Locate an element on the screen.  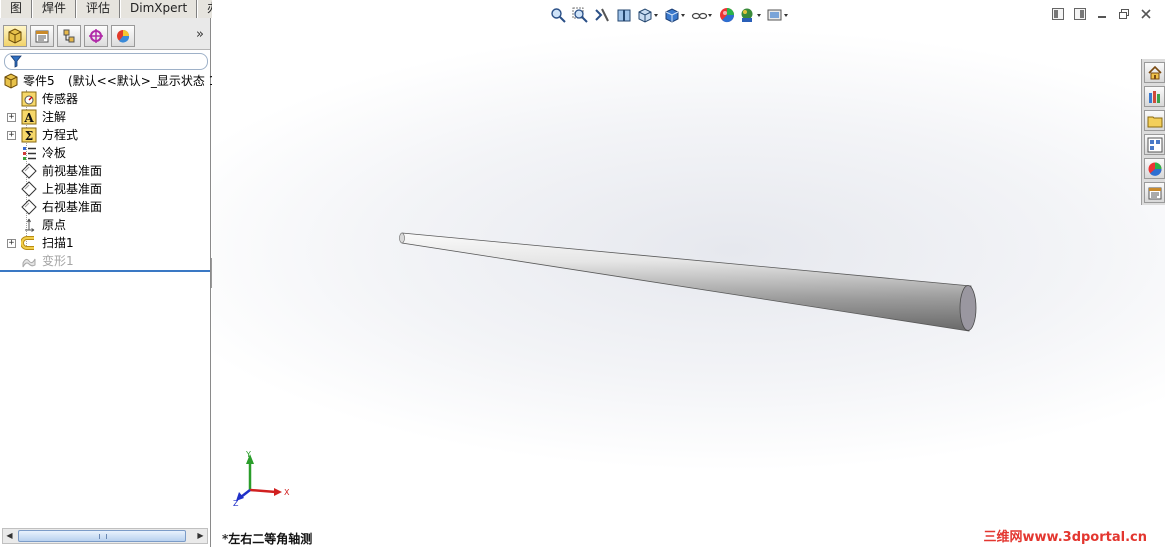
minimize-button is located at coordinates (1102, 13).